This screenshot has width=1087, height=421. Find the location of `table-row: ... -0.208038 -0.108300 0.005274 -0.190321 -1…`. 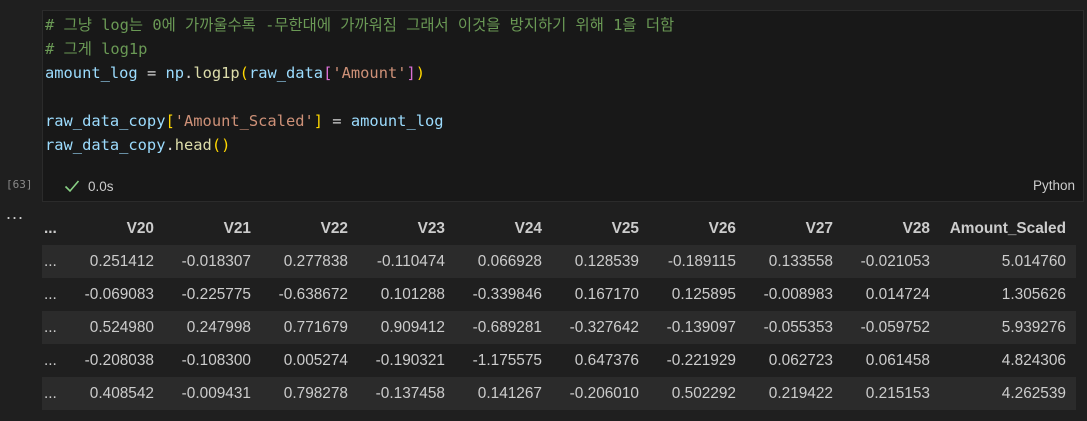

table-row: ... -0.208038 -0.108300 0.005274 -0.190321 -1… is located at coordinates (559, 360).